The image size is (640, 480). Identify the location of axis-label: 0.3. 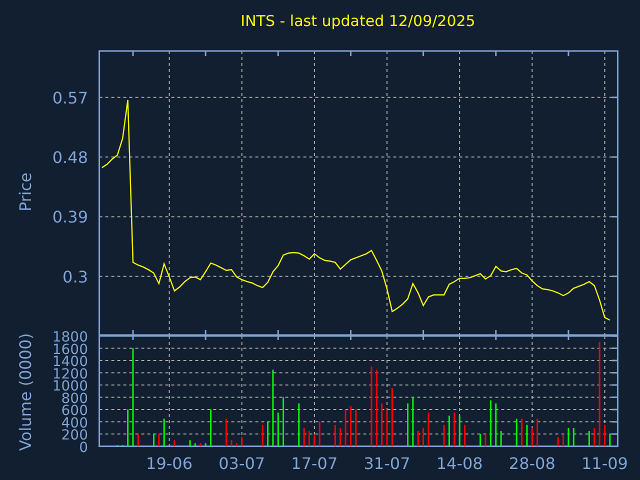
(75, 276).